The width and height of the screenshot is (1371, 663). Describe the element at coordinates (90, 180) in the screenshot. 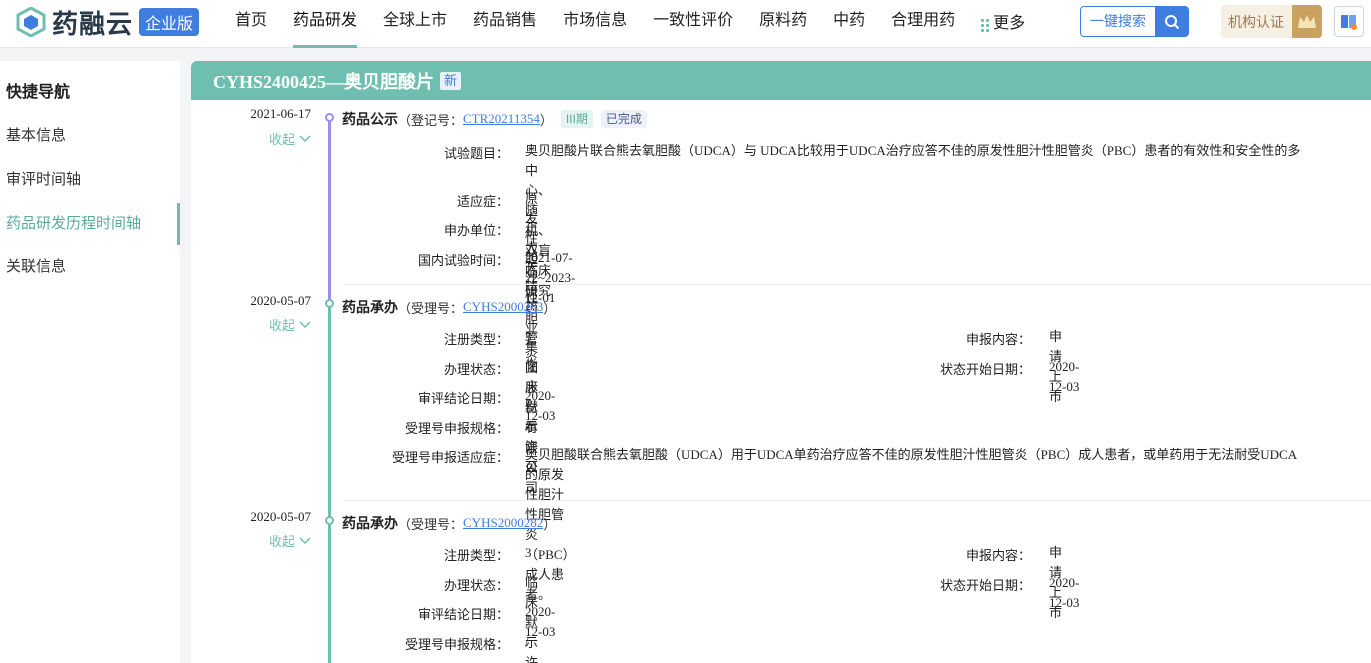

I see `sidebar-item-review-timeline: 审评时间轴` at that location.